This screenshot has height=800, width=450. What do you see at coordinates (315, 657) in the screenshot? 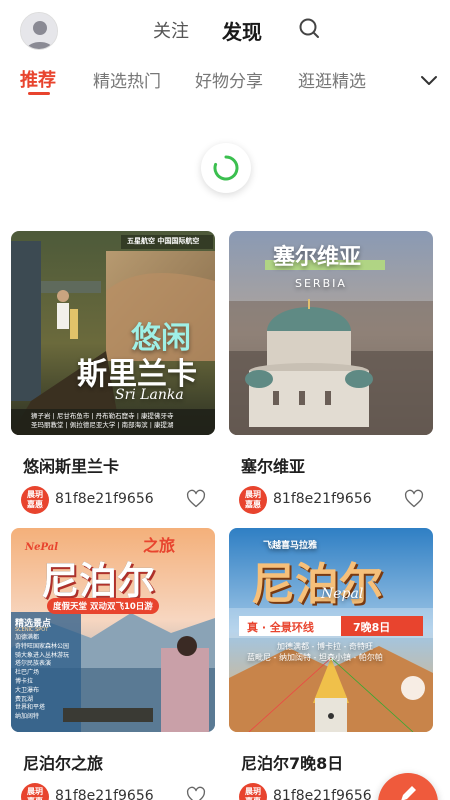
I see `cover-route-2: 蓝毗尼 - 纳加阔特 - 坦森小镇 - 帕尔帕` at bounding box center [315, 657].